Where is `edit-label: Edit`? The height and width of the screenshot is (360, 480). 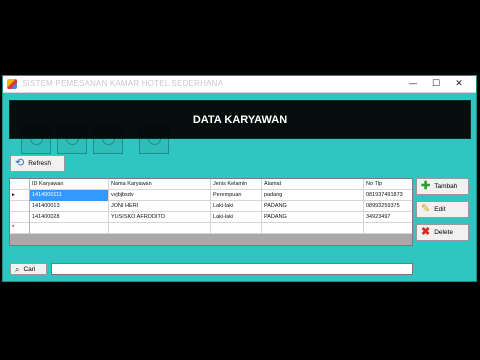
edit-label: Edit is located at coordinates (440, 209).